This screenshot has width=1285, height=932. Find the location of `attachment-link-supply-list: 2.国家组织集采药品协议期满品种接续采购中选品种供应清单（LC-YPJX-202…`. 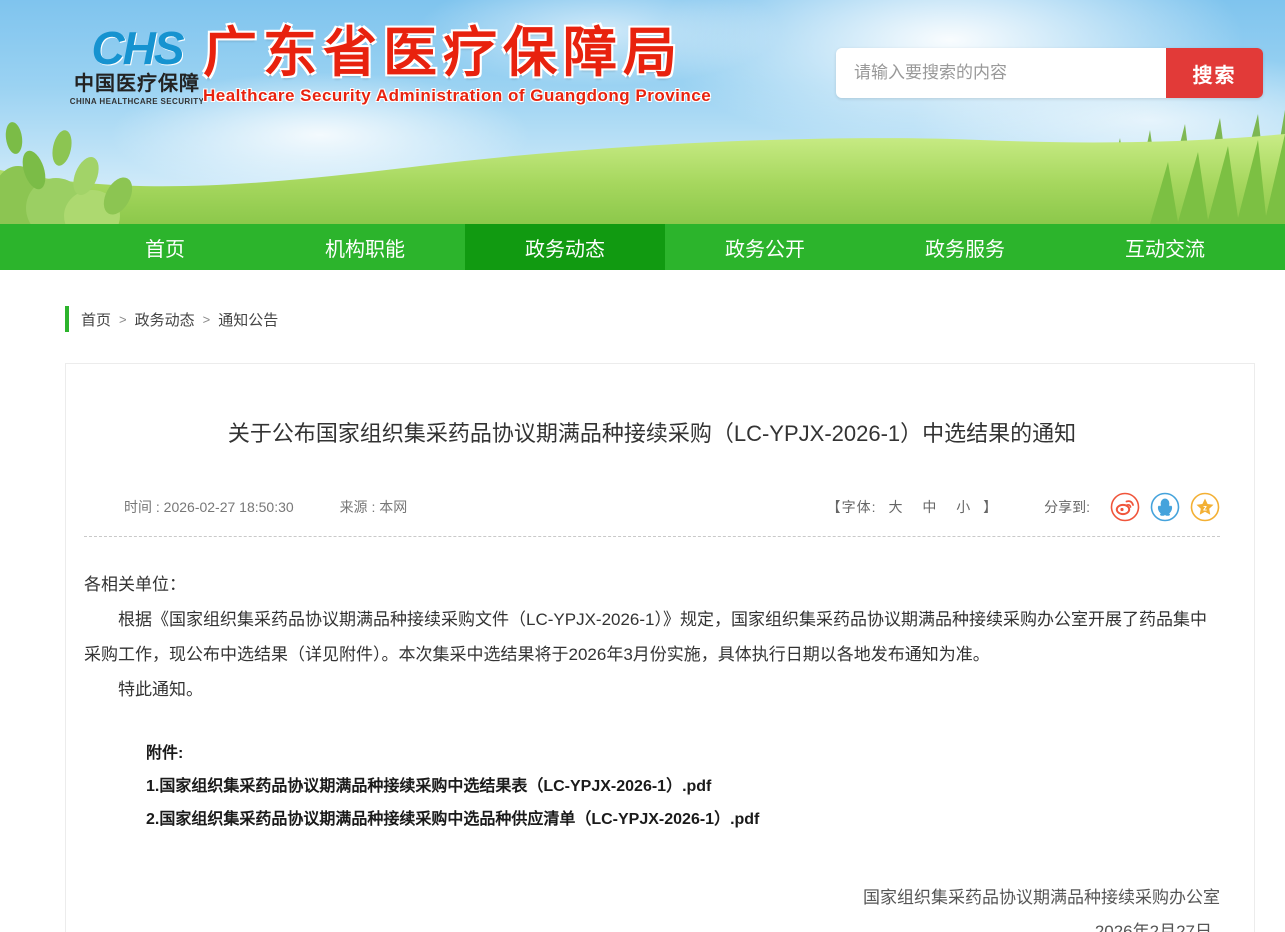

attachment-link-supply-list: 2.国家组织集采药品协议期满品种接续采购中选品种供应清单（LC-YPJX-202… is located at coordinates (683, 819).